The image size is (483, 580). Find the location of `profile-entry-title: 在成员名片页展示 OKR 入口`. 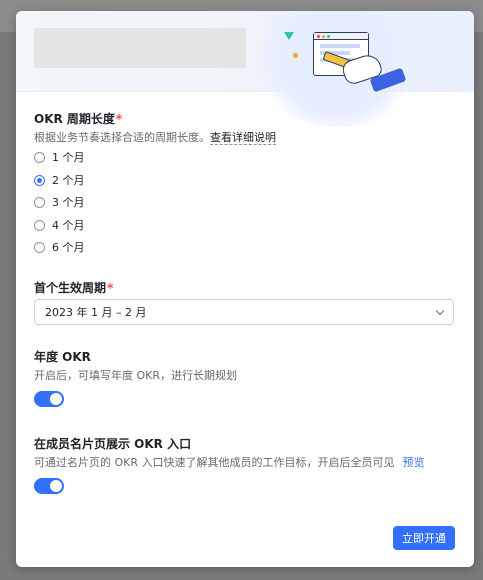

profile-entry-title: 在成员名片页展示 OKR 入口 is located at coordinates (113, 444).